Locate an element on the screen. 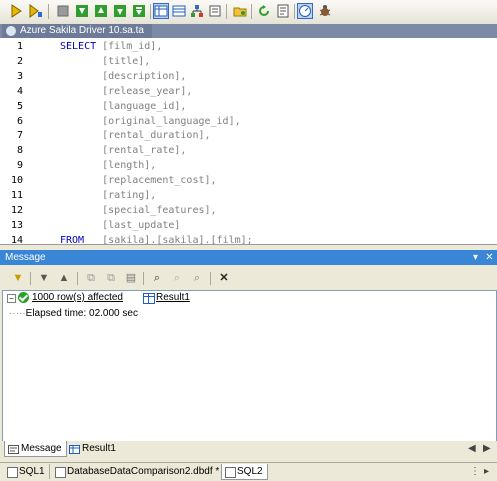  line-number: 7 is located at coordinates (19, 136).